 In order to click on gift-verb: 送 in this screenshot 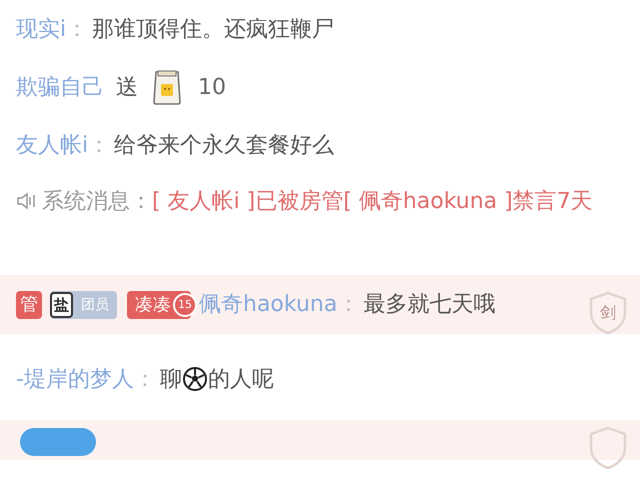, I will do `click(127, 88)`.